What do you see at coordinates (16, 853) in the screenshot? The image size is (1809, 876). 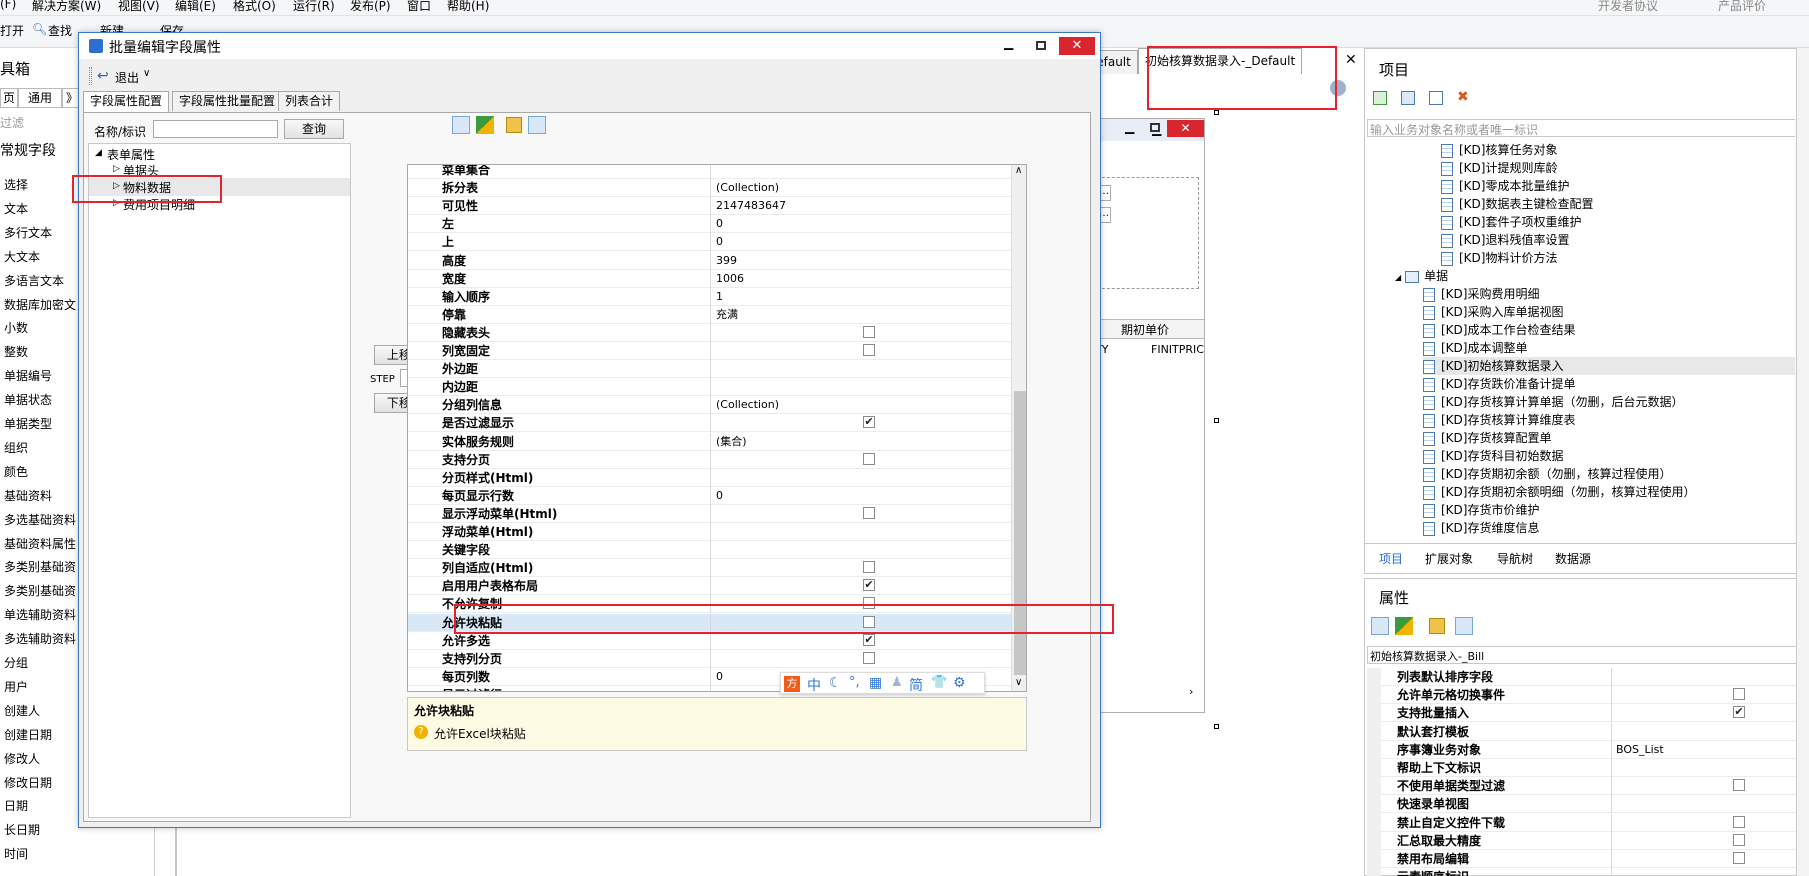 I see `toolbox-item: 时间` at bounding box center [16, 853].